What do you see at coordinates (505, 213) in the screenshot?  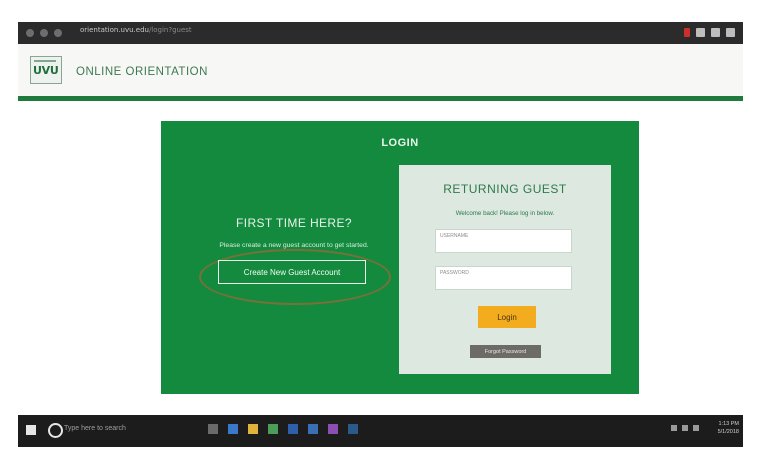 I see `returning-guest-subtitle: Welcome back! Please log in below.` at bounding box center [505, 213].